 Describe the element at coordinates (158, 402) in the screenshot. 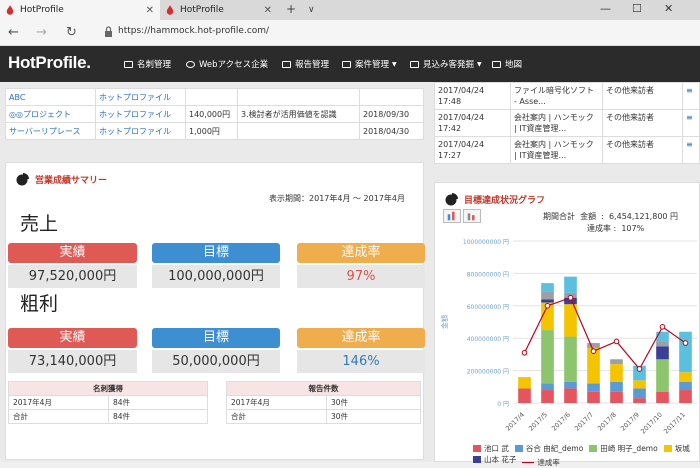

I see `row-value: 84件` at that location.